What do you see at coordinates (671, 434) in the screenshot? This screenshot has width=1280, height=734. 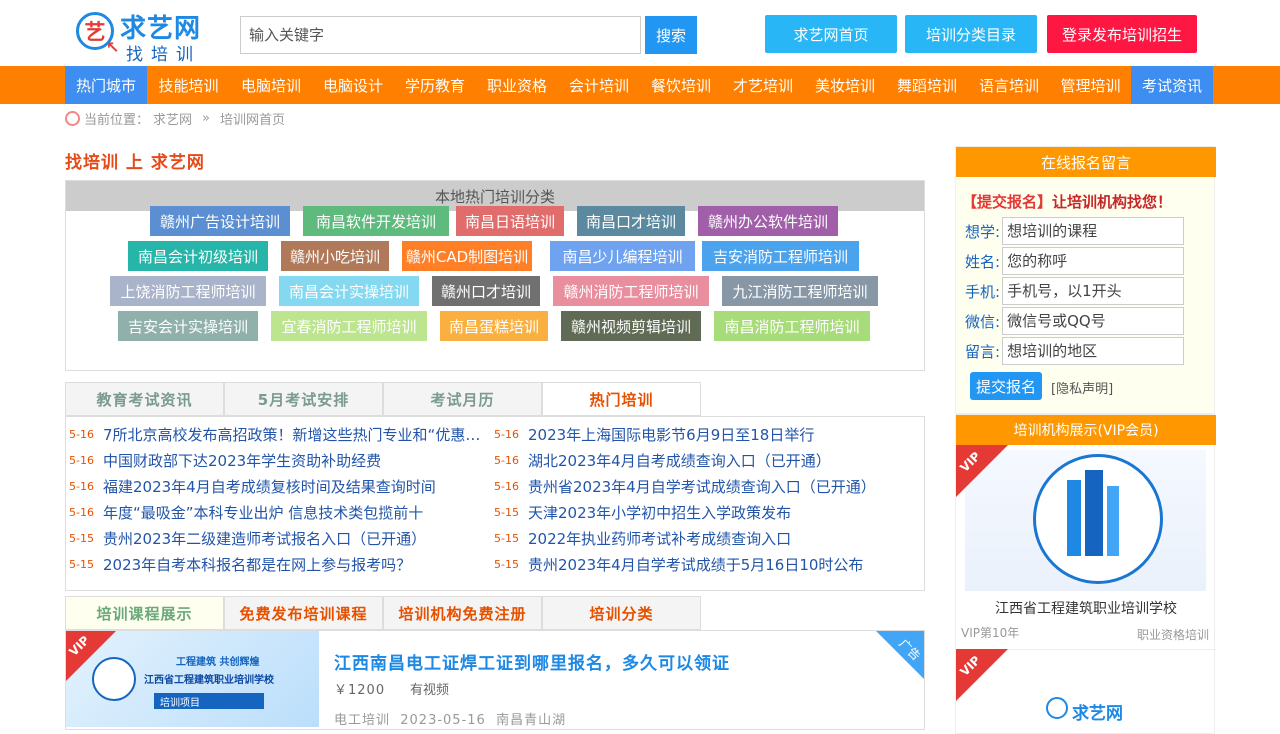 I see `news-title: 2023年上海国际电影节6月9日至18日举行` at bounding box center [671, 434].